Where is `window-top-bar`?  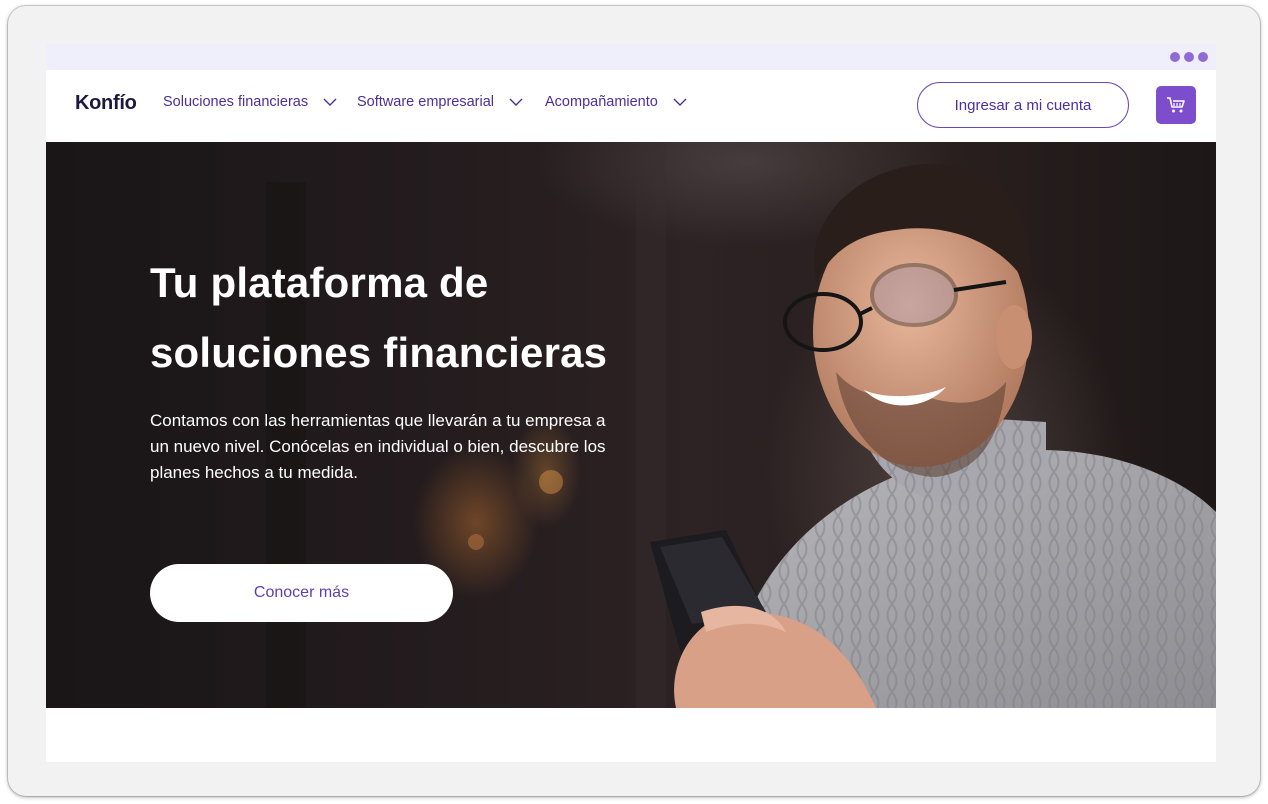
window-top-bar is located at coordinates (631, 57).